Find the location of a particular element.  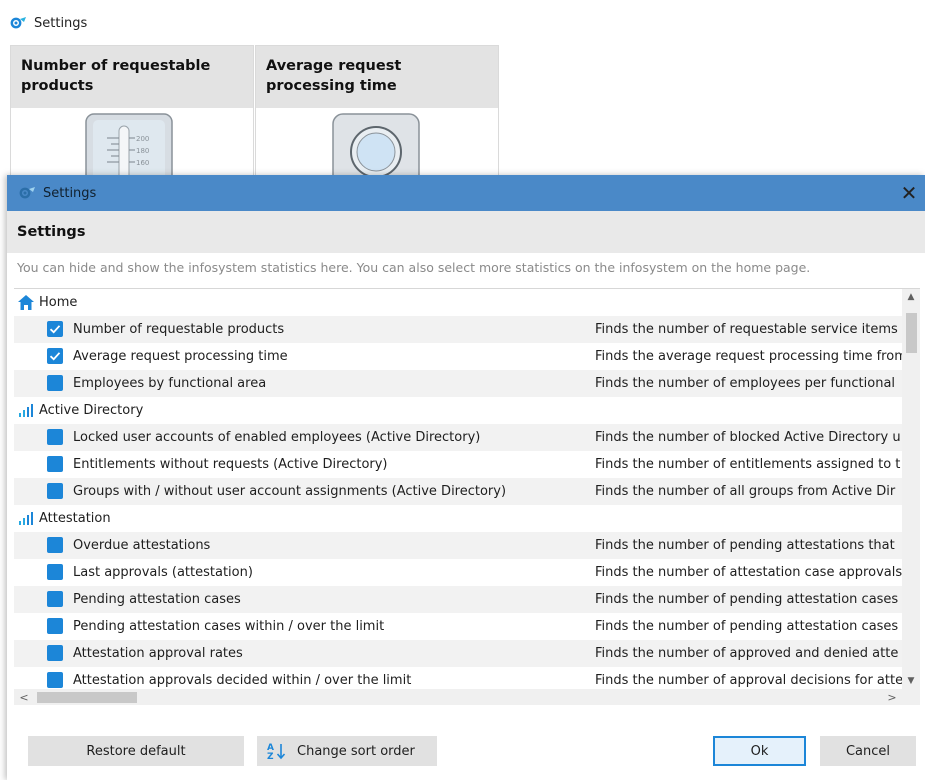

group-header-attestation: Attestation is located at coordinates (458, 518).